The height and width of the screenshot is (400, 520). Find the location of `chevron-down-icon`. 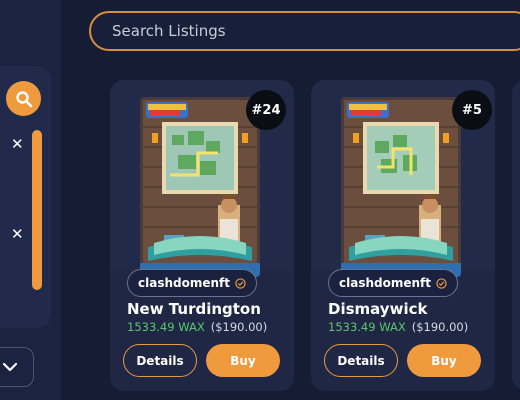

chevron-down-icon is located at coordinates (10, 367).